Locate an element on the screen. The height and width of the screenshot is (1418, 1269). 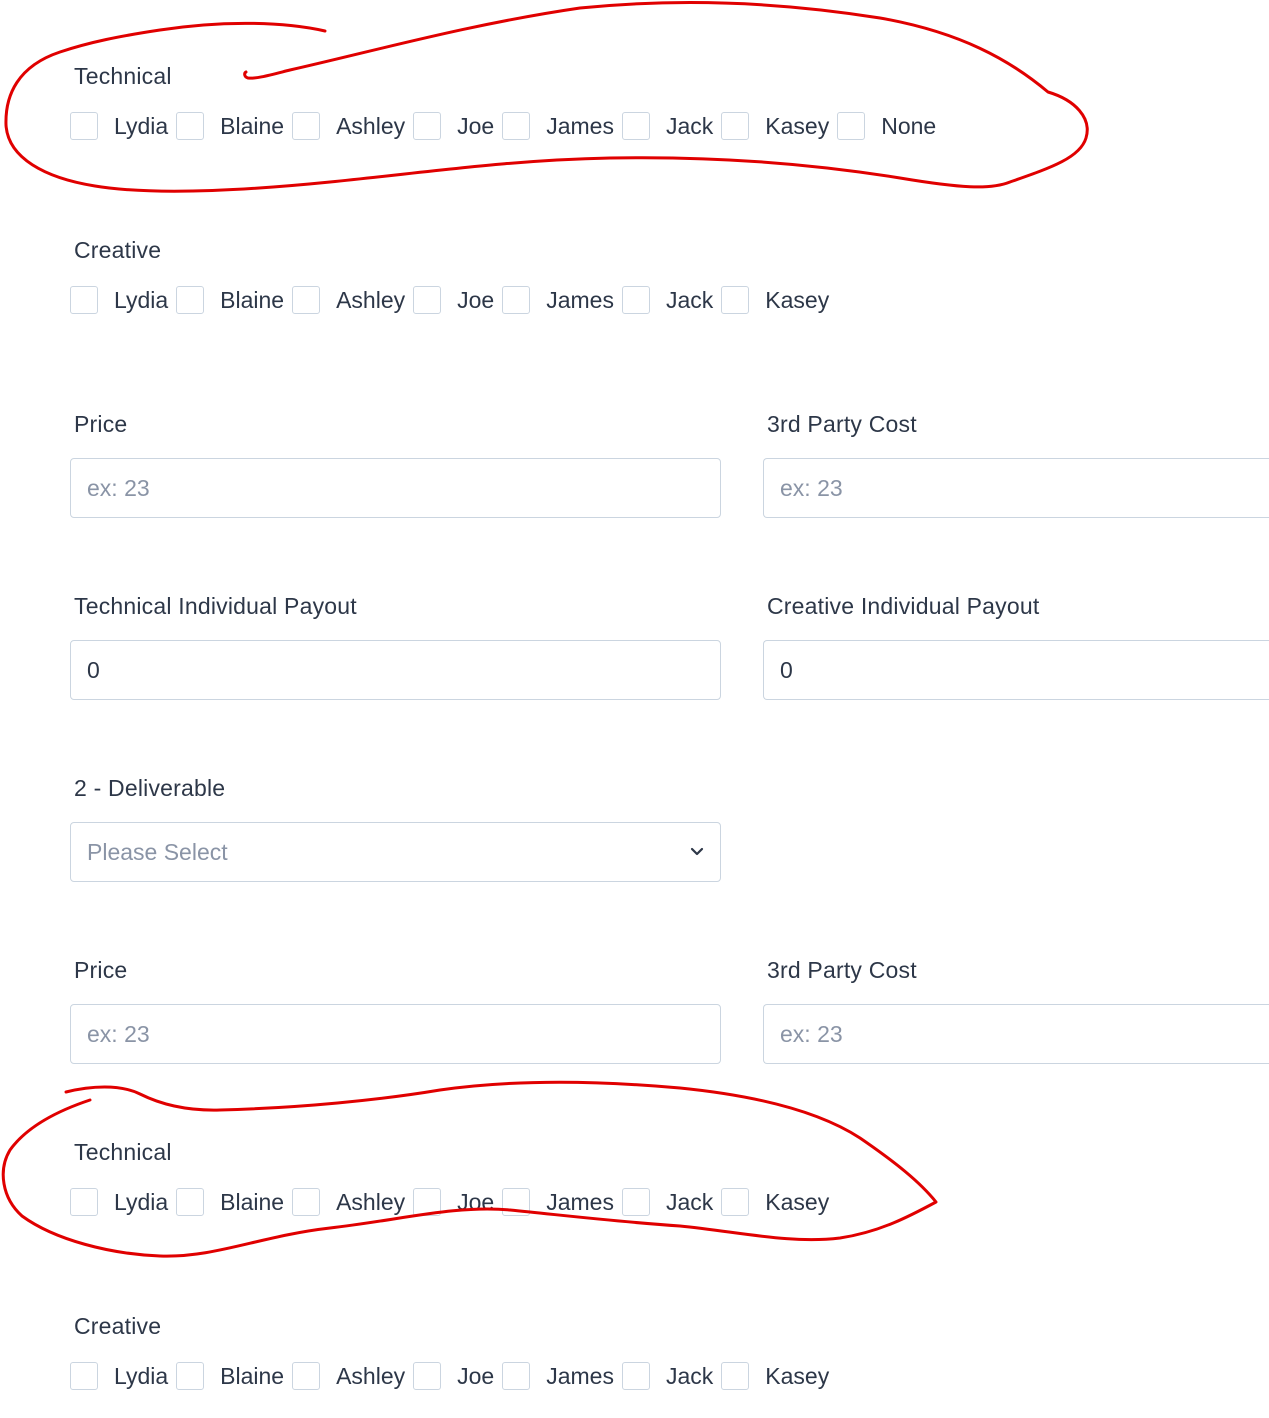
technical-payout-input: 0 is located at coordinates (395, 670).